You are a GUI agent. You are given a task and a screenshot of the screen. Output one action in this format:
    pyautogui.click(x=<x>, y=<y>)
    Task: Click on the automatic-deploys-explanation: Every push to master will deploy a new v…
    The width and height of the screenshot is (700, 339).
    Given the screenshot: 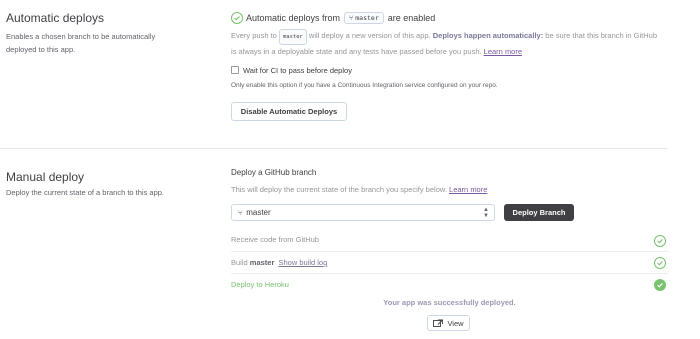 What is the action you would take?
    pyautogui.click(x=446, y=44)
    